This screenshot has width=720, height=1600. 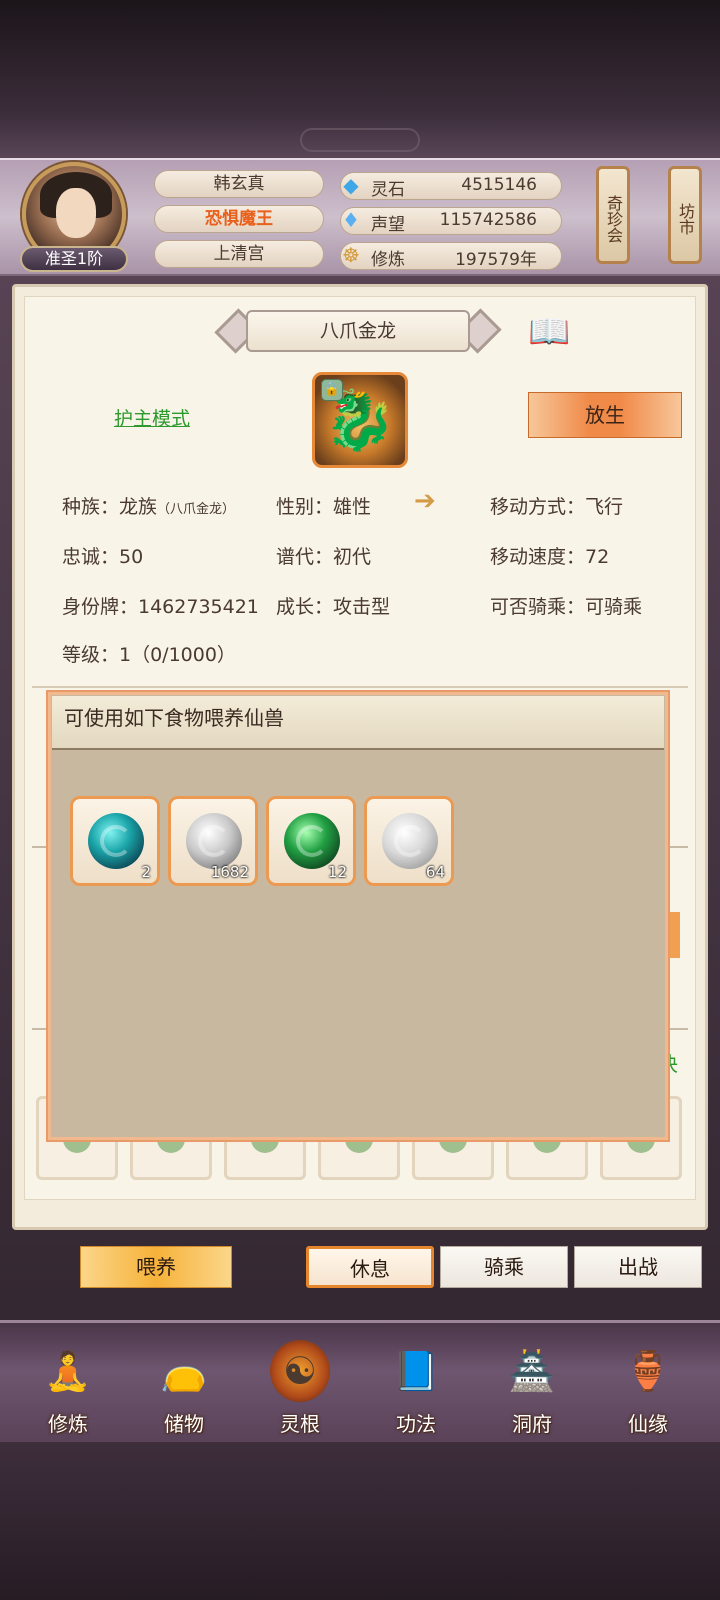 I want to click on resource-label: 灵石, so click(x=388, y=190).